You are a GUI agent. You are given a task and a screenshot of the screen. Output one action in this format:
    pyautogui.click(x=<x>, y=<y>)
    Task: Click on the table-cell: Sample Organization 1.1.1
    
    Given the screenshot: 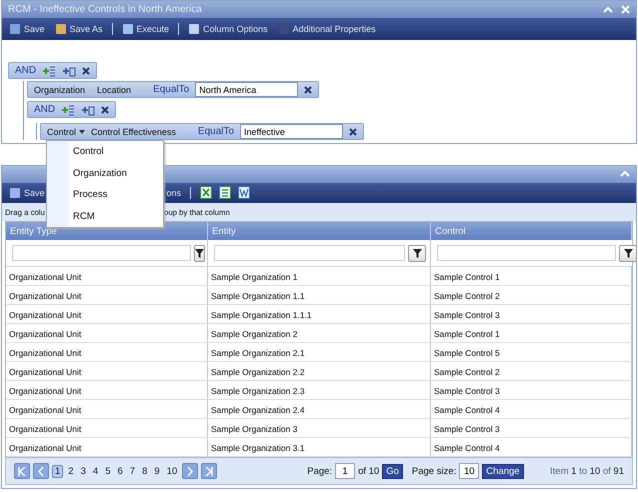 What is the action you would take?
    pyautogui.click(x=261, y=315)
    